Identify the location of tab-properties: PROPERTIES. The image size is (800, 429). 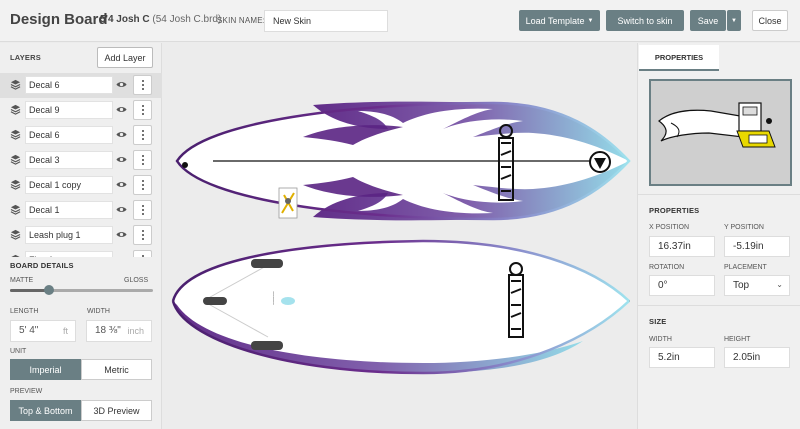
(679, 58).